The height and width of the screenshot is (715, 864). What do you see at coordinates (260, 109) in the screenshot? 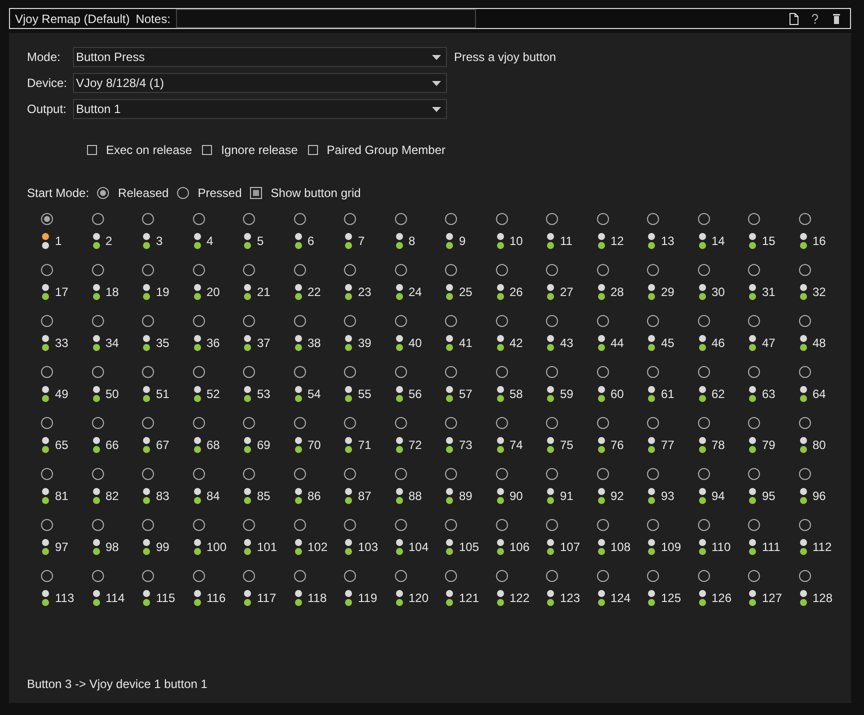
I see `dropdown: Button 1` at bounding box center [260, 109].